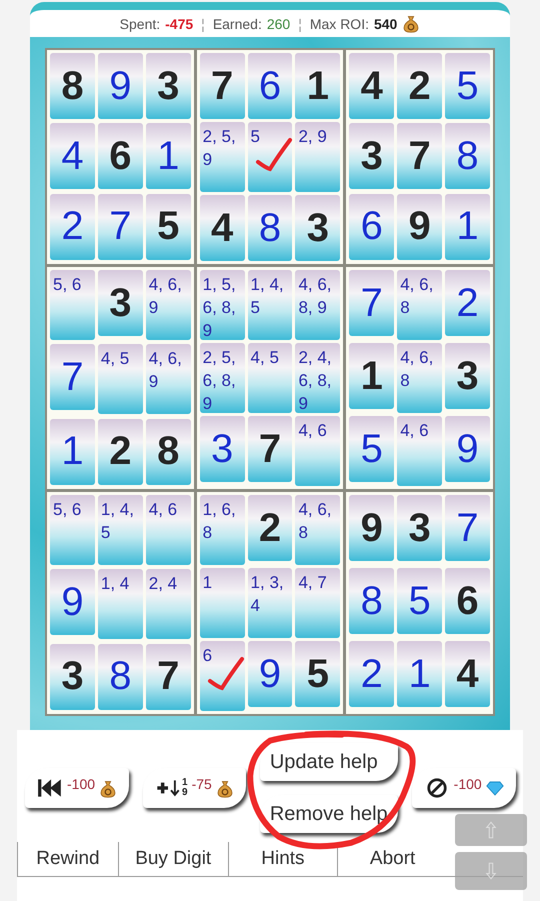 The width and height of the screenshot is (540, 901). What do you see at coordinates (339, 24) in the screenshot?
I see `stat-label: Max ROI:` at bounding box center [339, 24].